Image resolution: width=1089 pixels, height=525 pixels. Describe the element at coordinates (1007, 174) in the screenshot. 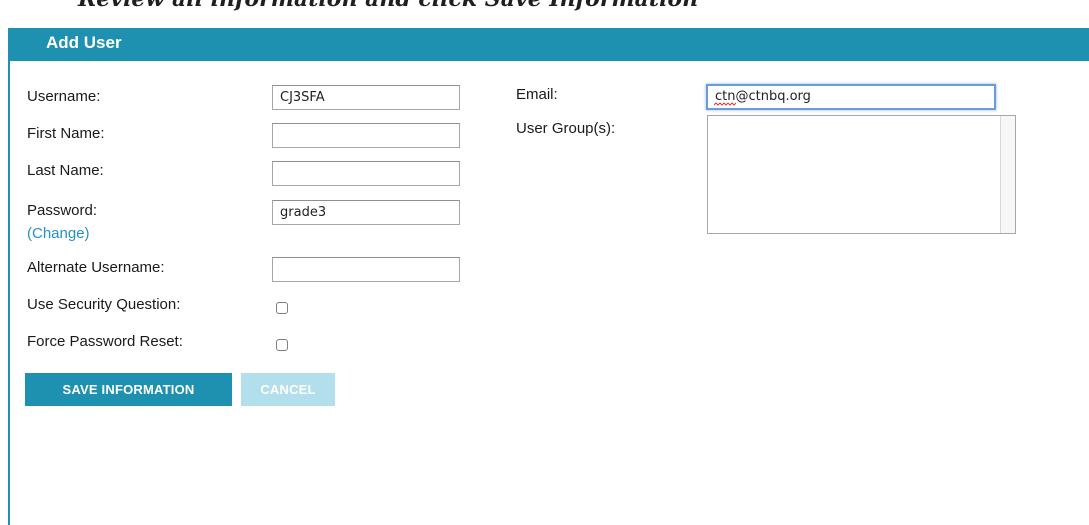

I see `user-groups-scrollbar` at that location.